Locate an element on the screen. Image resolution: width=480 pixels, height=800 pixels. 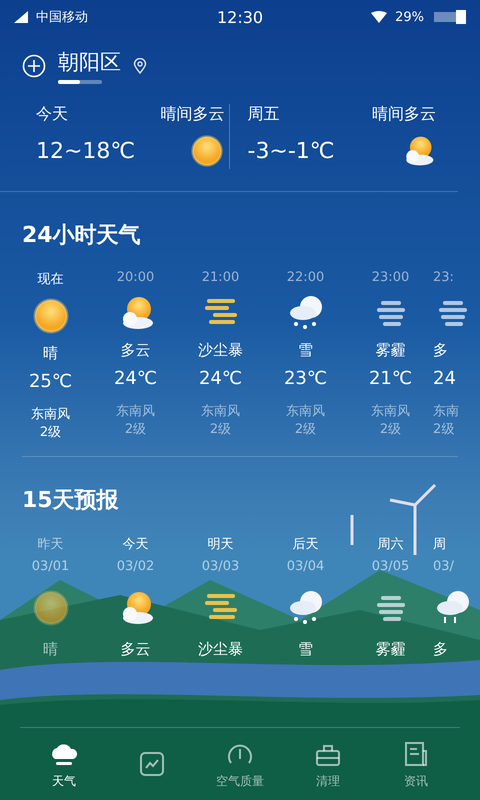
nav-tab: 资讯 is located at coordinates (416, 764).